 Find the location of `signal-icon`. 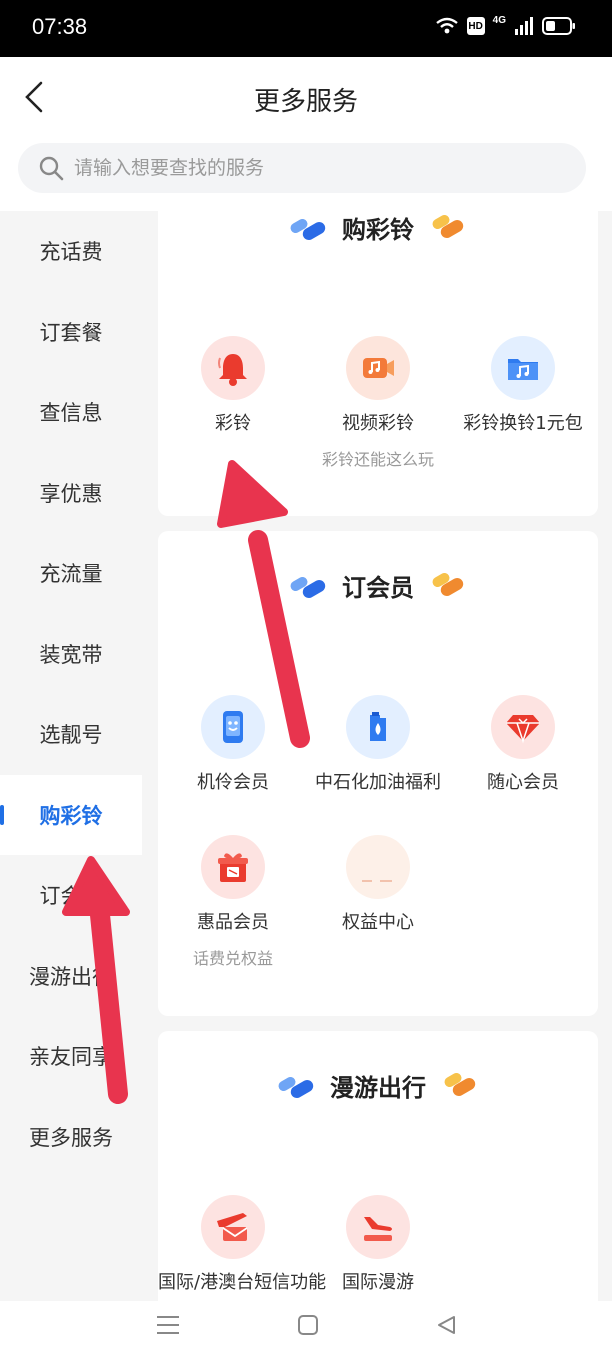

signal-icon is located at coordinates (524, 26).